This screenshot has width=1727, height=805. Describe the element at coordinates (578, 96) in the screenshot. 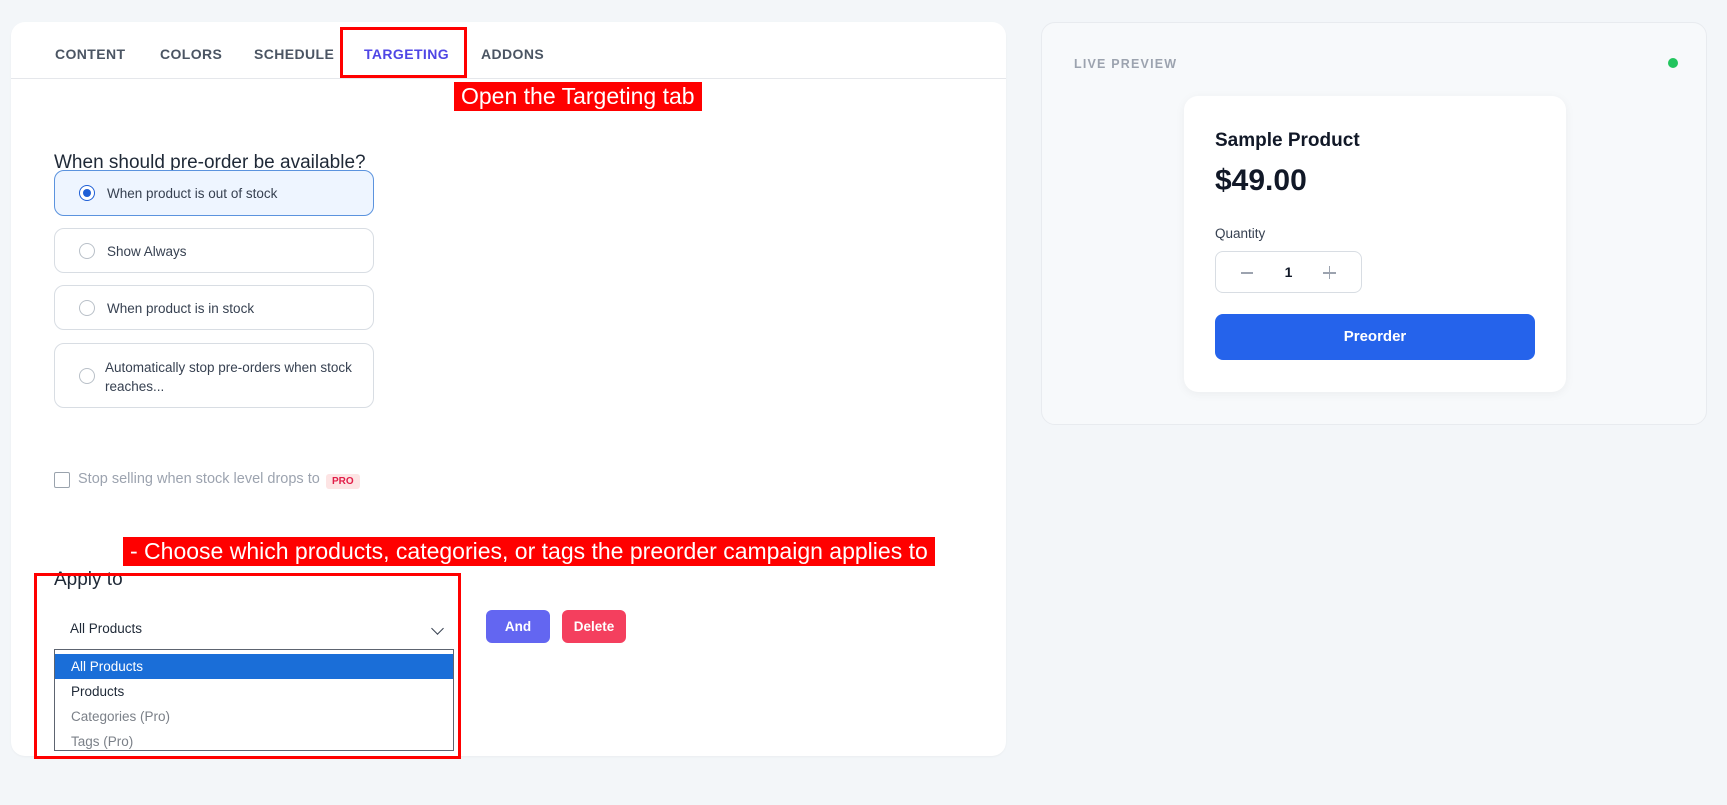

I see `targeting-tab-annotation: Open the Targeting tab` at that location.